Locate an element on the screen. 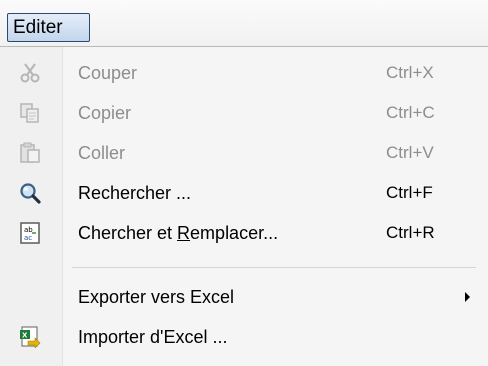  paste-icon is located at coordinates (30, 153).